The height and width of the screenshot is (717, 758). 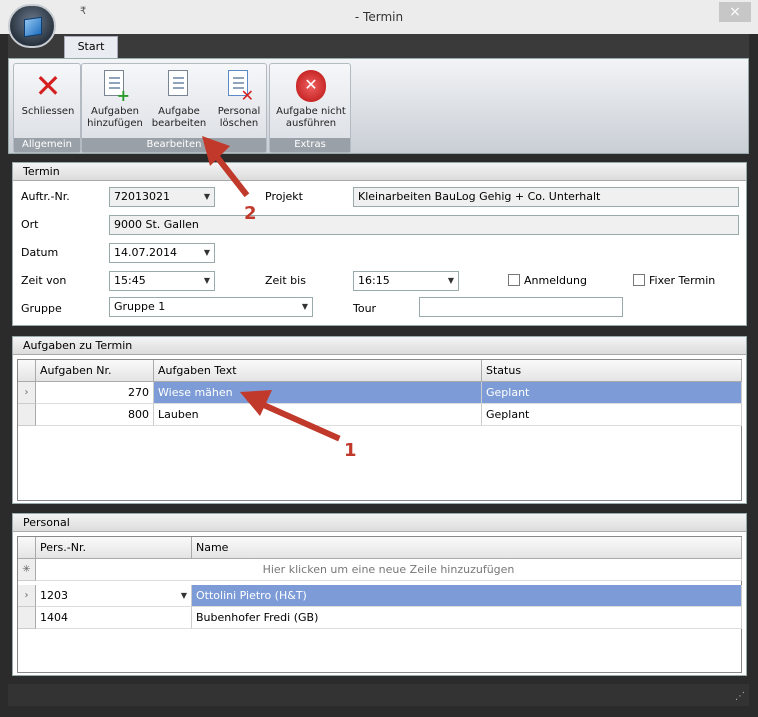 I want to click on zeitbis-value: 16:15, so click(x=374, y=280).